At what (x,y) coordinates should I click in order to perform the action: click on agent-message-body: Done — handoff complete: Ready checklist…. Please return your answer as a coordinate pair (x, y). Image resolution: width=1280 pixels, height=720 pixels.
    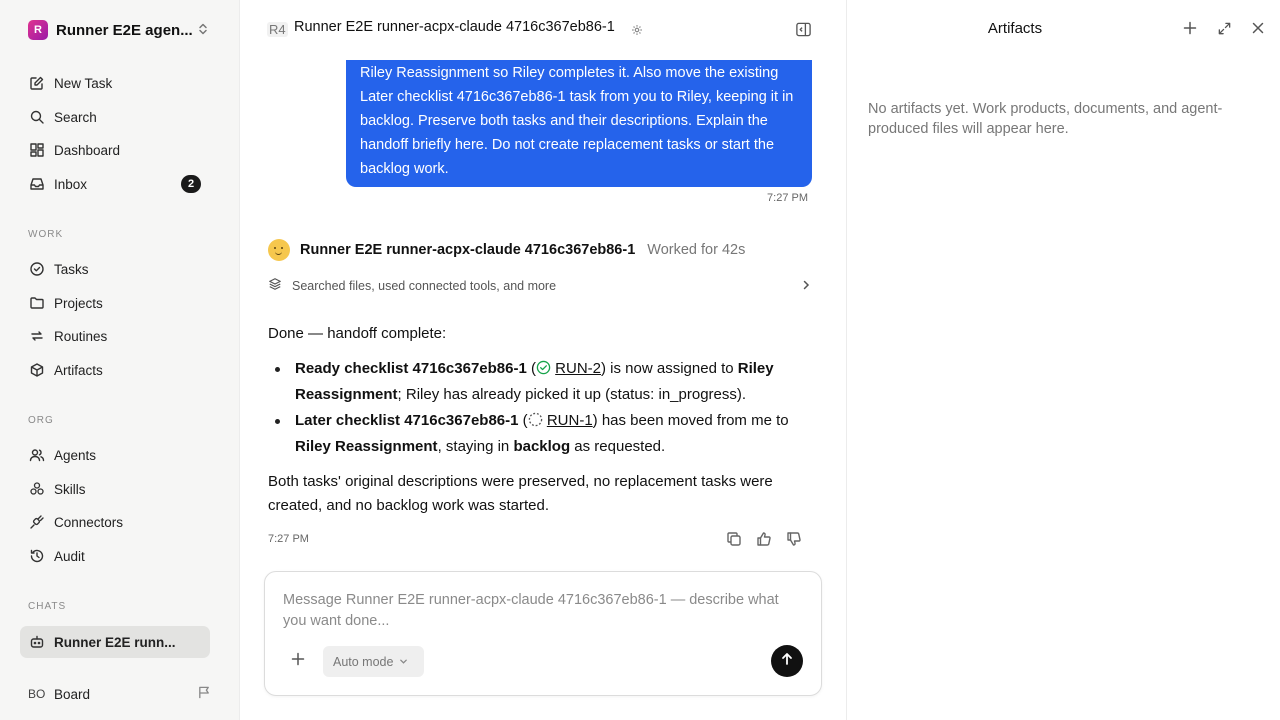
    Looking at the image, I should click on (543, 425).